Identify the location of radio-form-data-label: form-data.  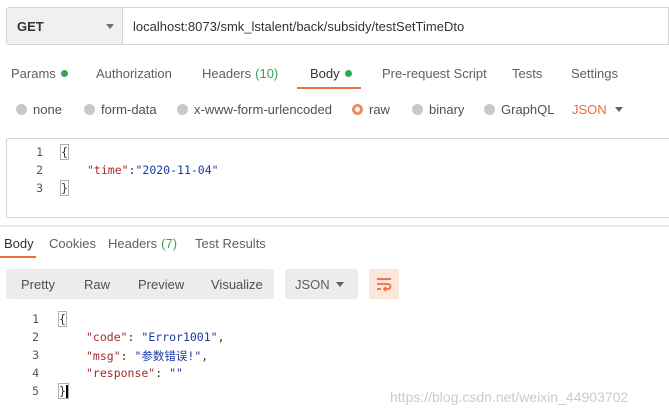
(129, 109).